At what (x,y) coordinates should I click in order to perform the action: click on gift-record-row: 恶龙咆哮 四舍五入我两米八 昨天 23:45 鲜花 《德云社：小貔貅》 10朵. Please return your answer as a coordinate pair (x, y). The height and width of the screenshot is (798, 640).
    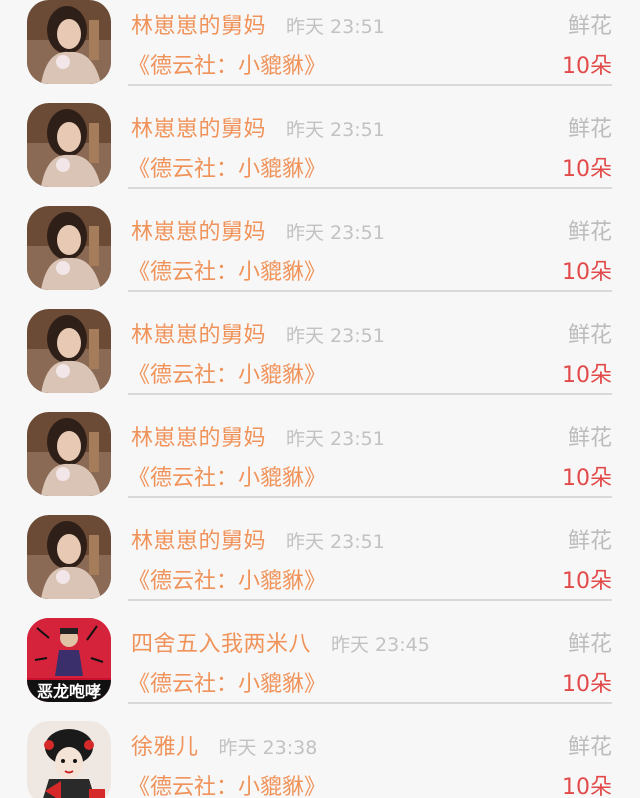
    Looking at the image, I should click on (320, 669).